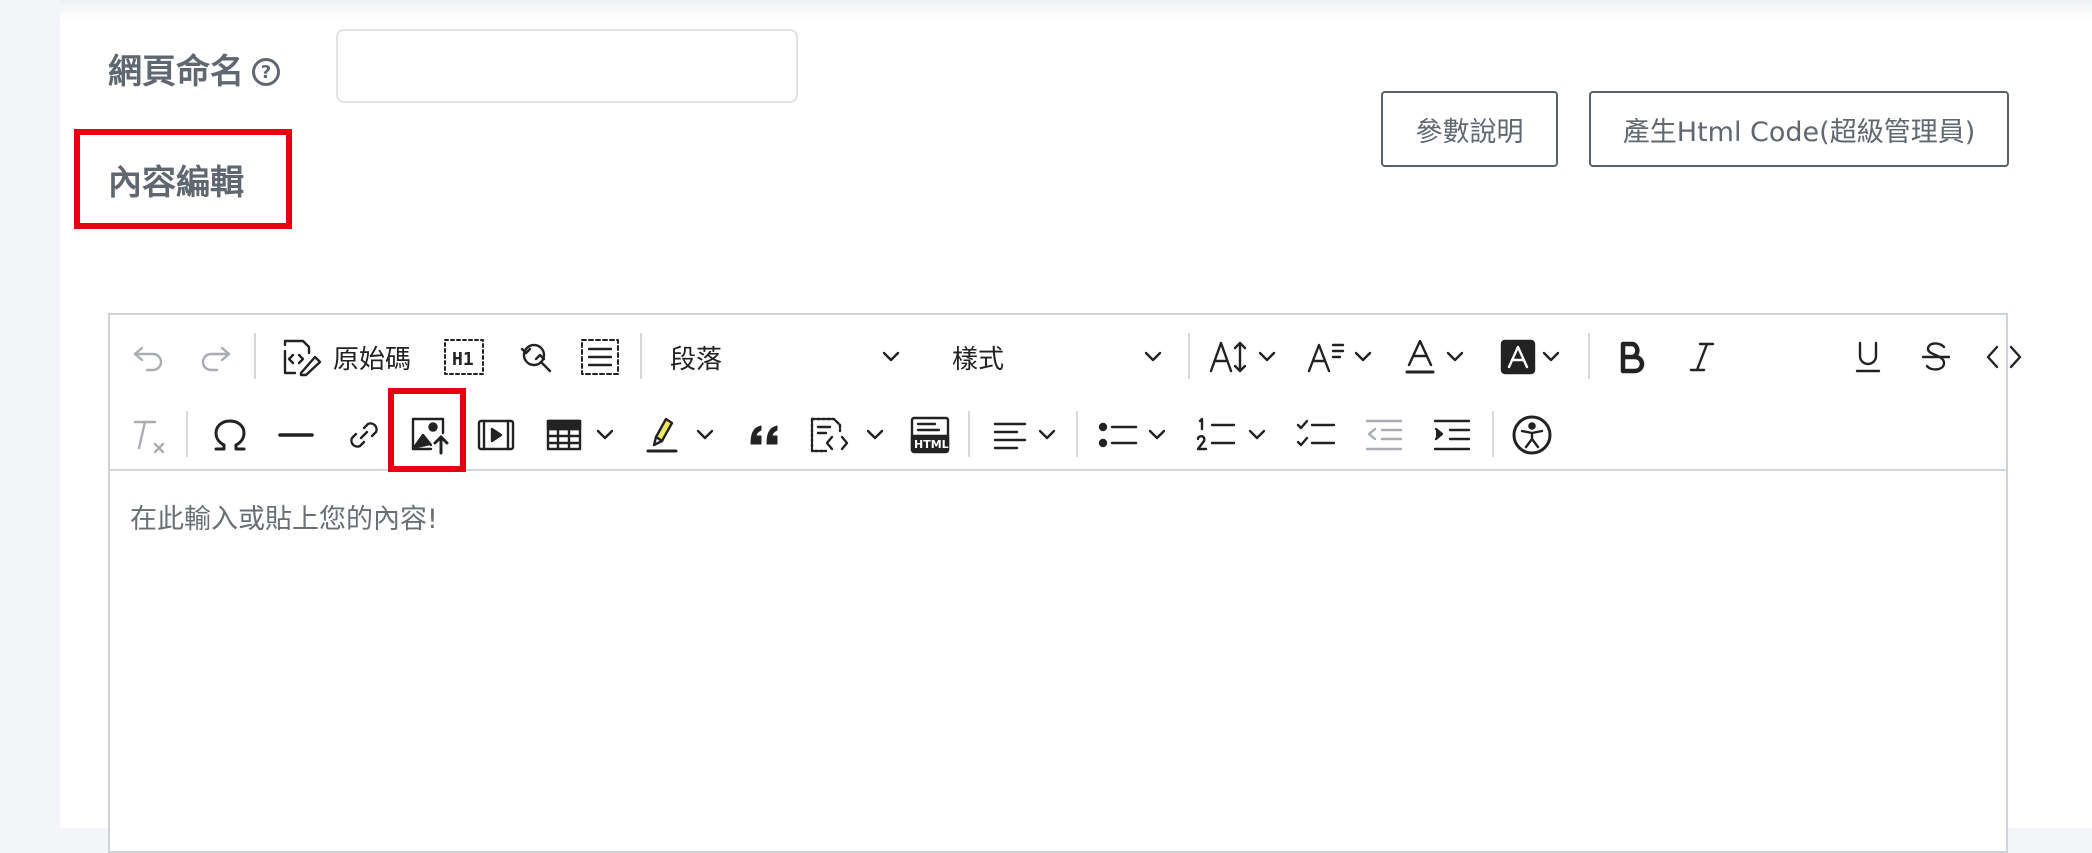 This screenshot has height=853, width=2092. What do you see at coordinates (1452, 435) in the screenshot?
I see `indent-icon` at bounding box center [1452, 435].